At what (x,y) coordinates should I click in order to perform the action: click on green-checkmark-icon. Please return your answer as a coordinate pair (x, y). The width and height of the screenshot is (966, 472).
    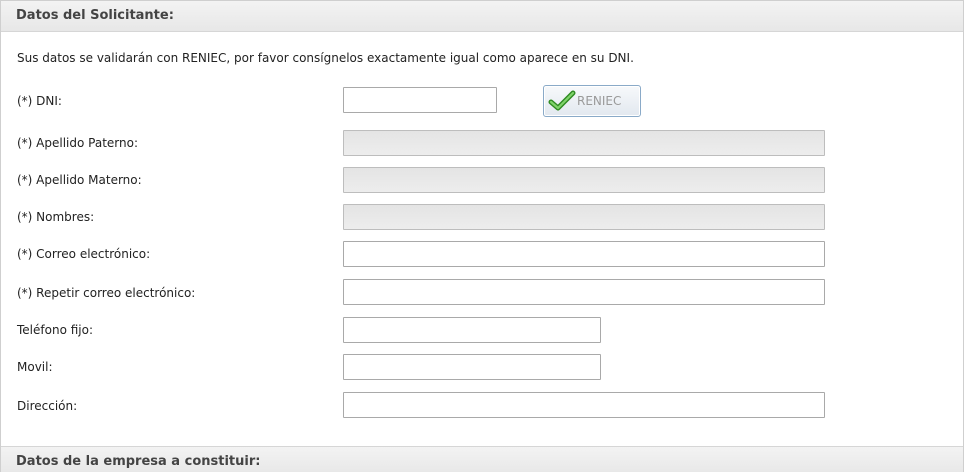
    Looking at the image, I should click on (562, 100).